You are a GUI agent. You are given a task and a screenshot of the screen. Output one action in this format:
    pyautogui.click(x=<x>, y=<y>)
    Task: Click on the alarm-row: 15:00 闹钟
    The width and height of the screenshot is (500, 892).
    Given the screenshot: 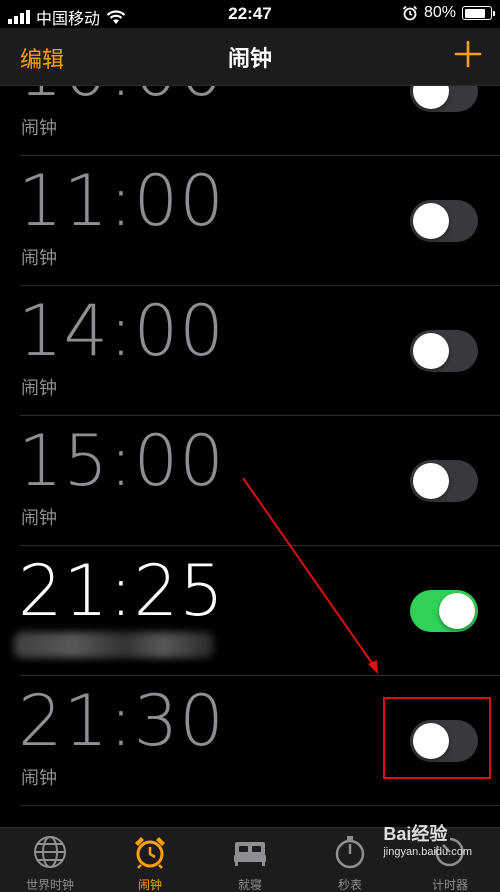 What is the action you would take?
    pyautogui.click(x=250, y=481)
    